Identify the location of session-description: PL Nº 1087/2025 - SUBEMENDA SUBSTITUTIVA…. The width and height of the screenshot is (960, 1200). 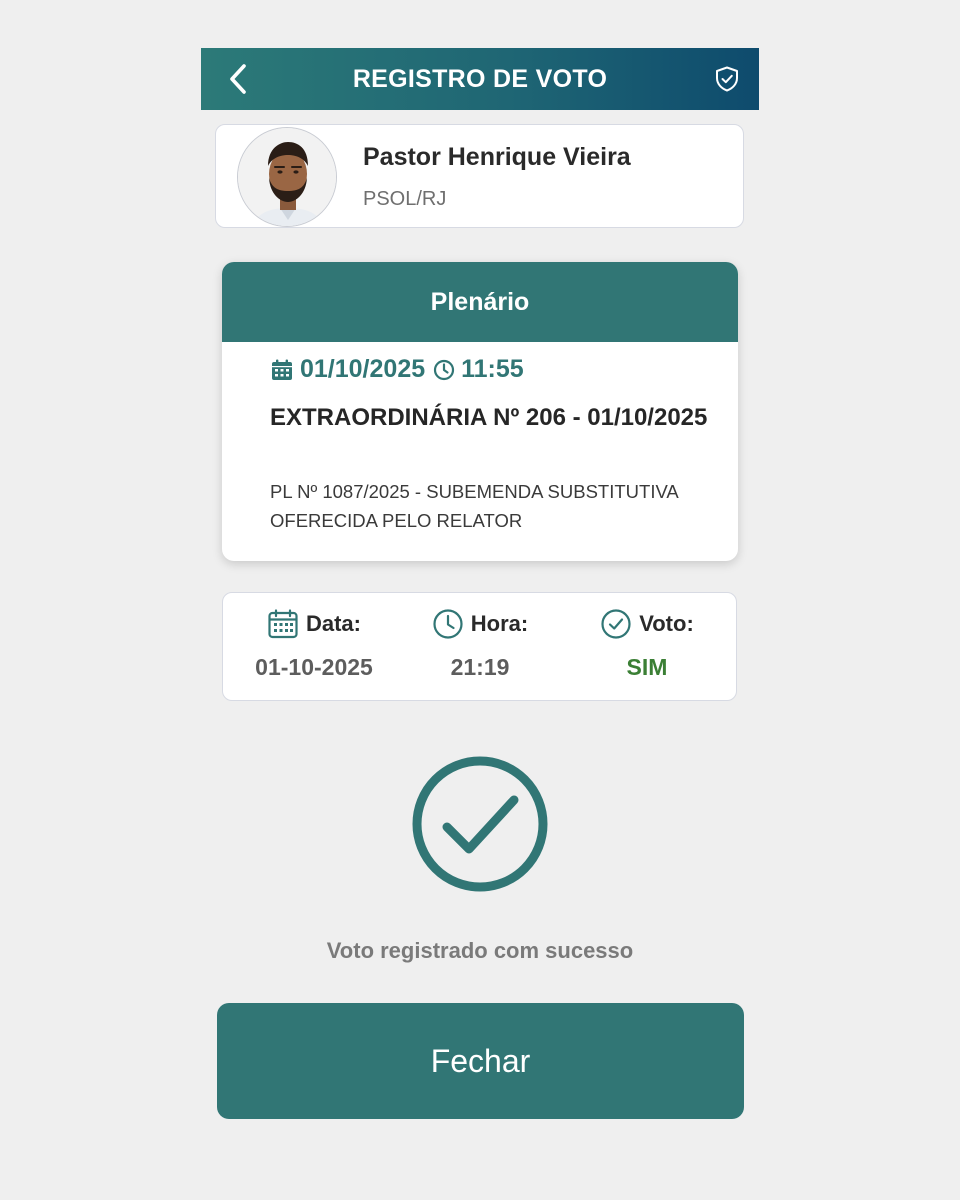
(474, 506).